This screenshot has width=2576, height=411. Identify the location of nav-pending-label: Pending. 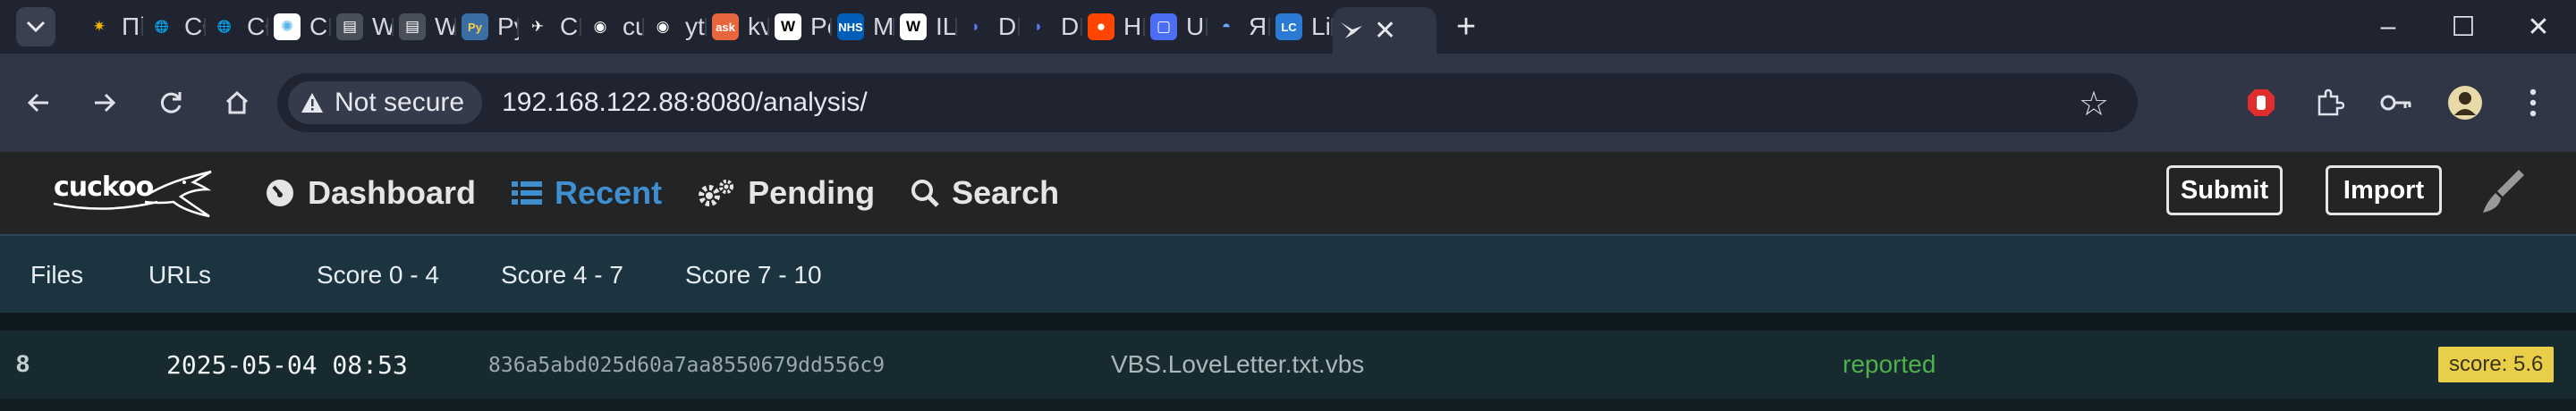
(812, 192).